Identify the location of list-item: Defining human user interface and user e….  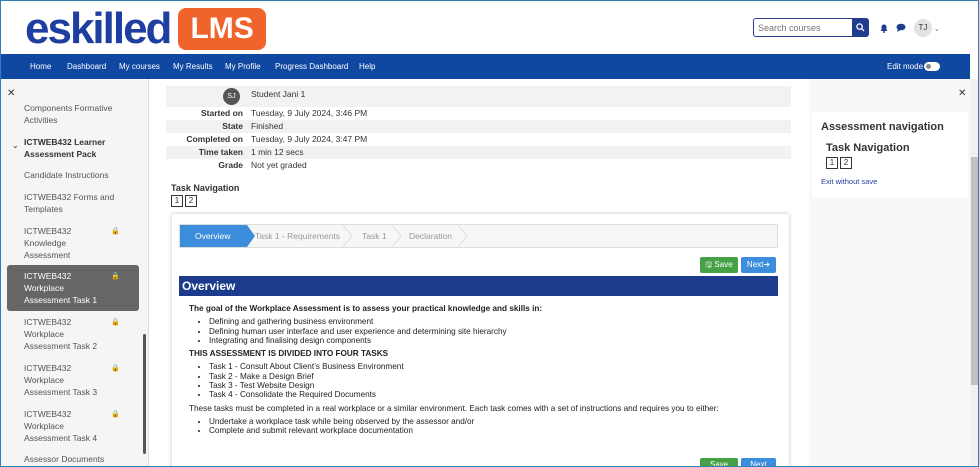
(491, 331).